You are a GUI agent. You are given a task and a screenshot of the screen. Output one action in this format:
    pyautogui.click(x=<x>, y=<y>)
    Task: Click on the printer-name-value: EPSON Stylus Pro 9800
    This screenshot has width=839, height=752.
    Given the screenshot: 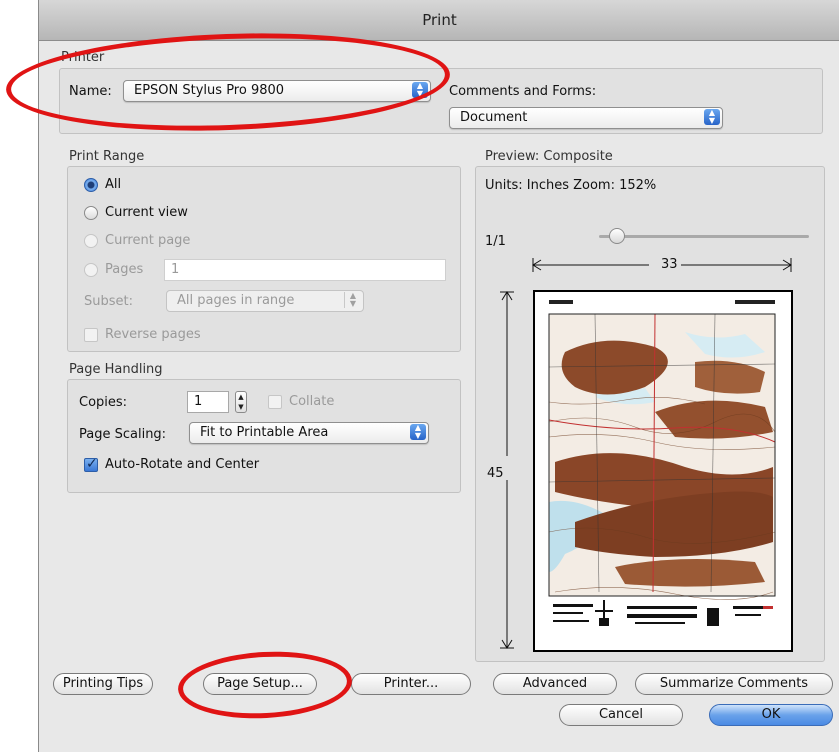 What is the action you would take?
    pyautogui.click(x=209, y=90)
    